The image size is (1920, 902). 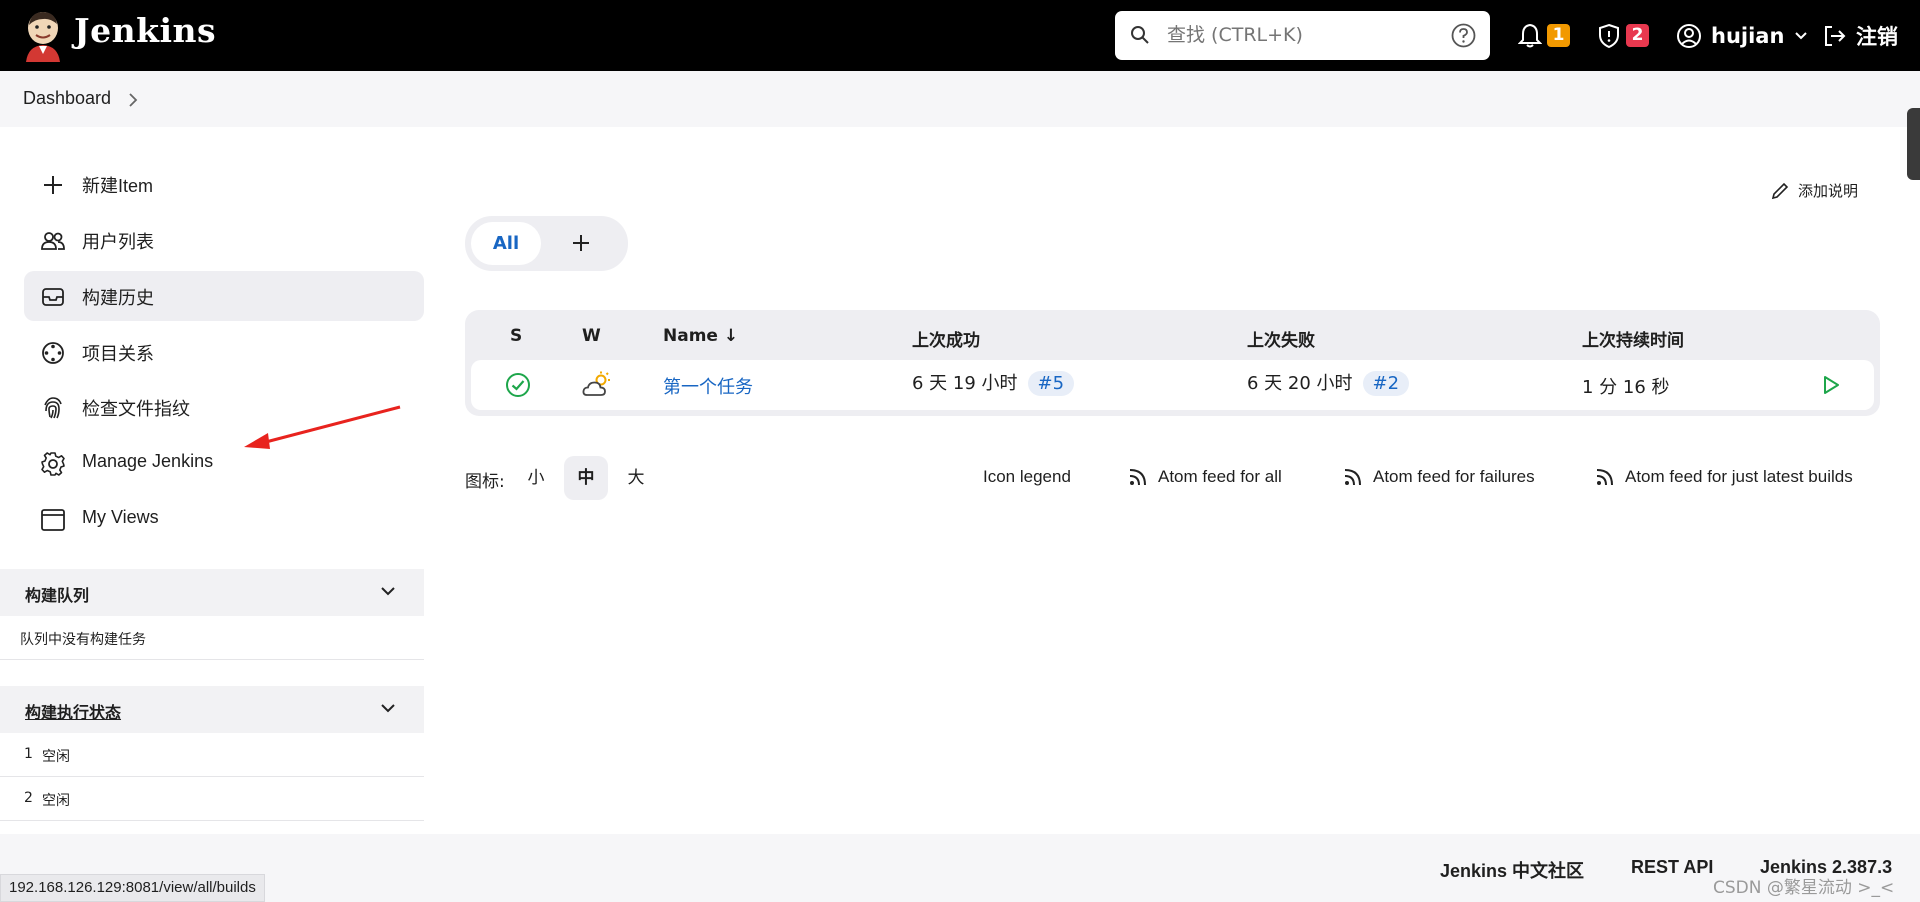 I want to click on last-failure-build-link: #2, so click(x=1386, y=383).